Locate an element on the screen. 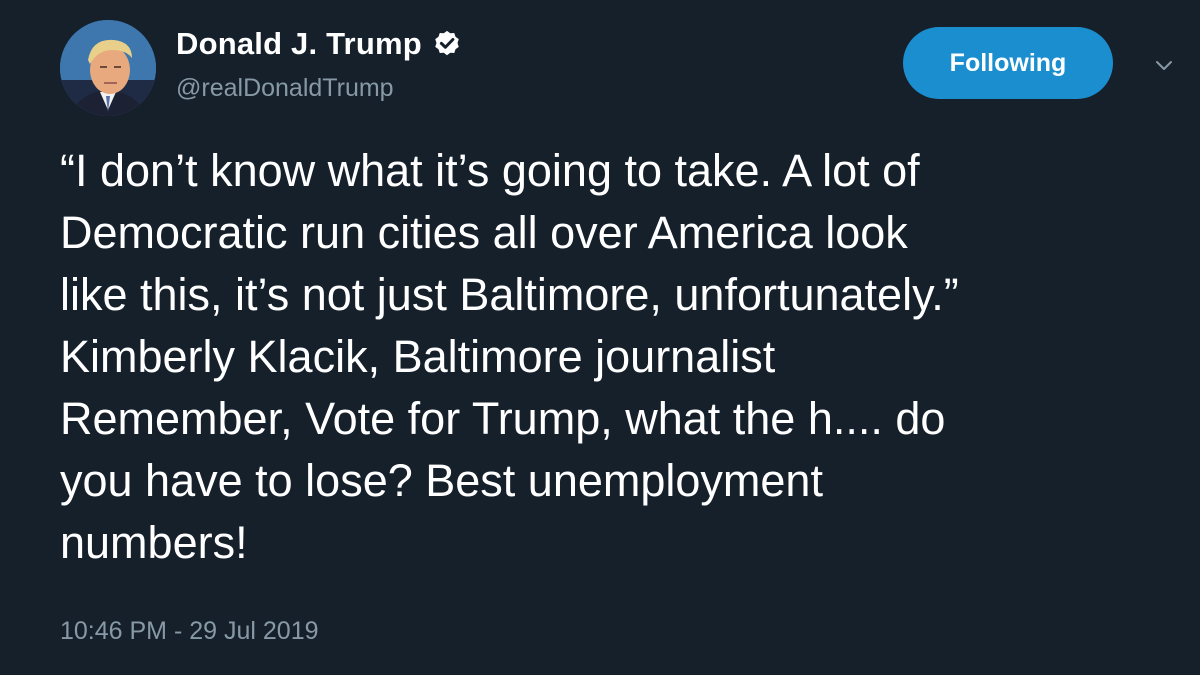  following-button: Following is located at coordinates (1008, 63).